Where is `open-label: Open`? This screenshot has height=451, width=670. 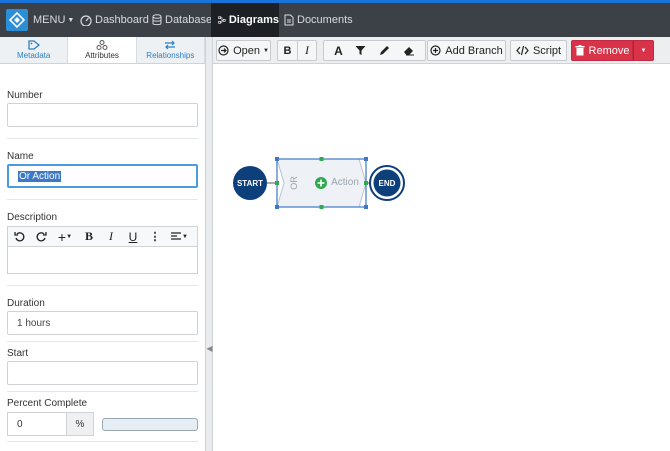 open-label: Open is located at coordinates (246, 50).